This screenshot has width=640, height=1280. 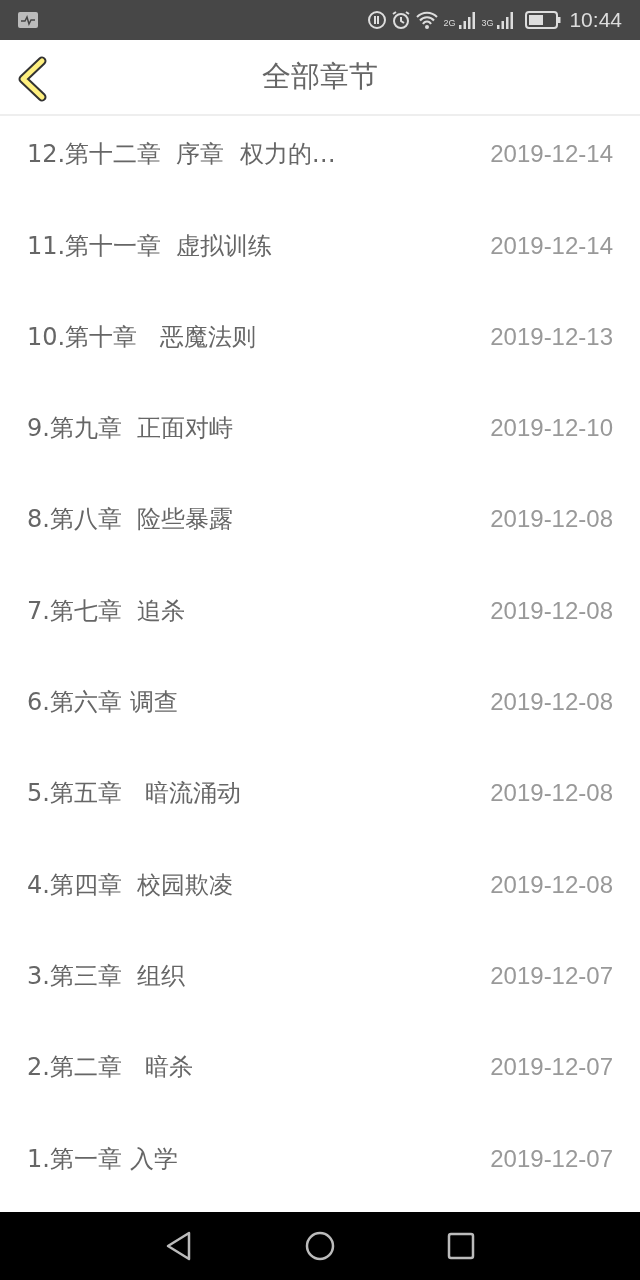 I want to click on chapter-item: 10.第十章 恶魔法则 2019-12-13, so click(x=320, y=344).